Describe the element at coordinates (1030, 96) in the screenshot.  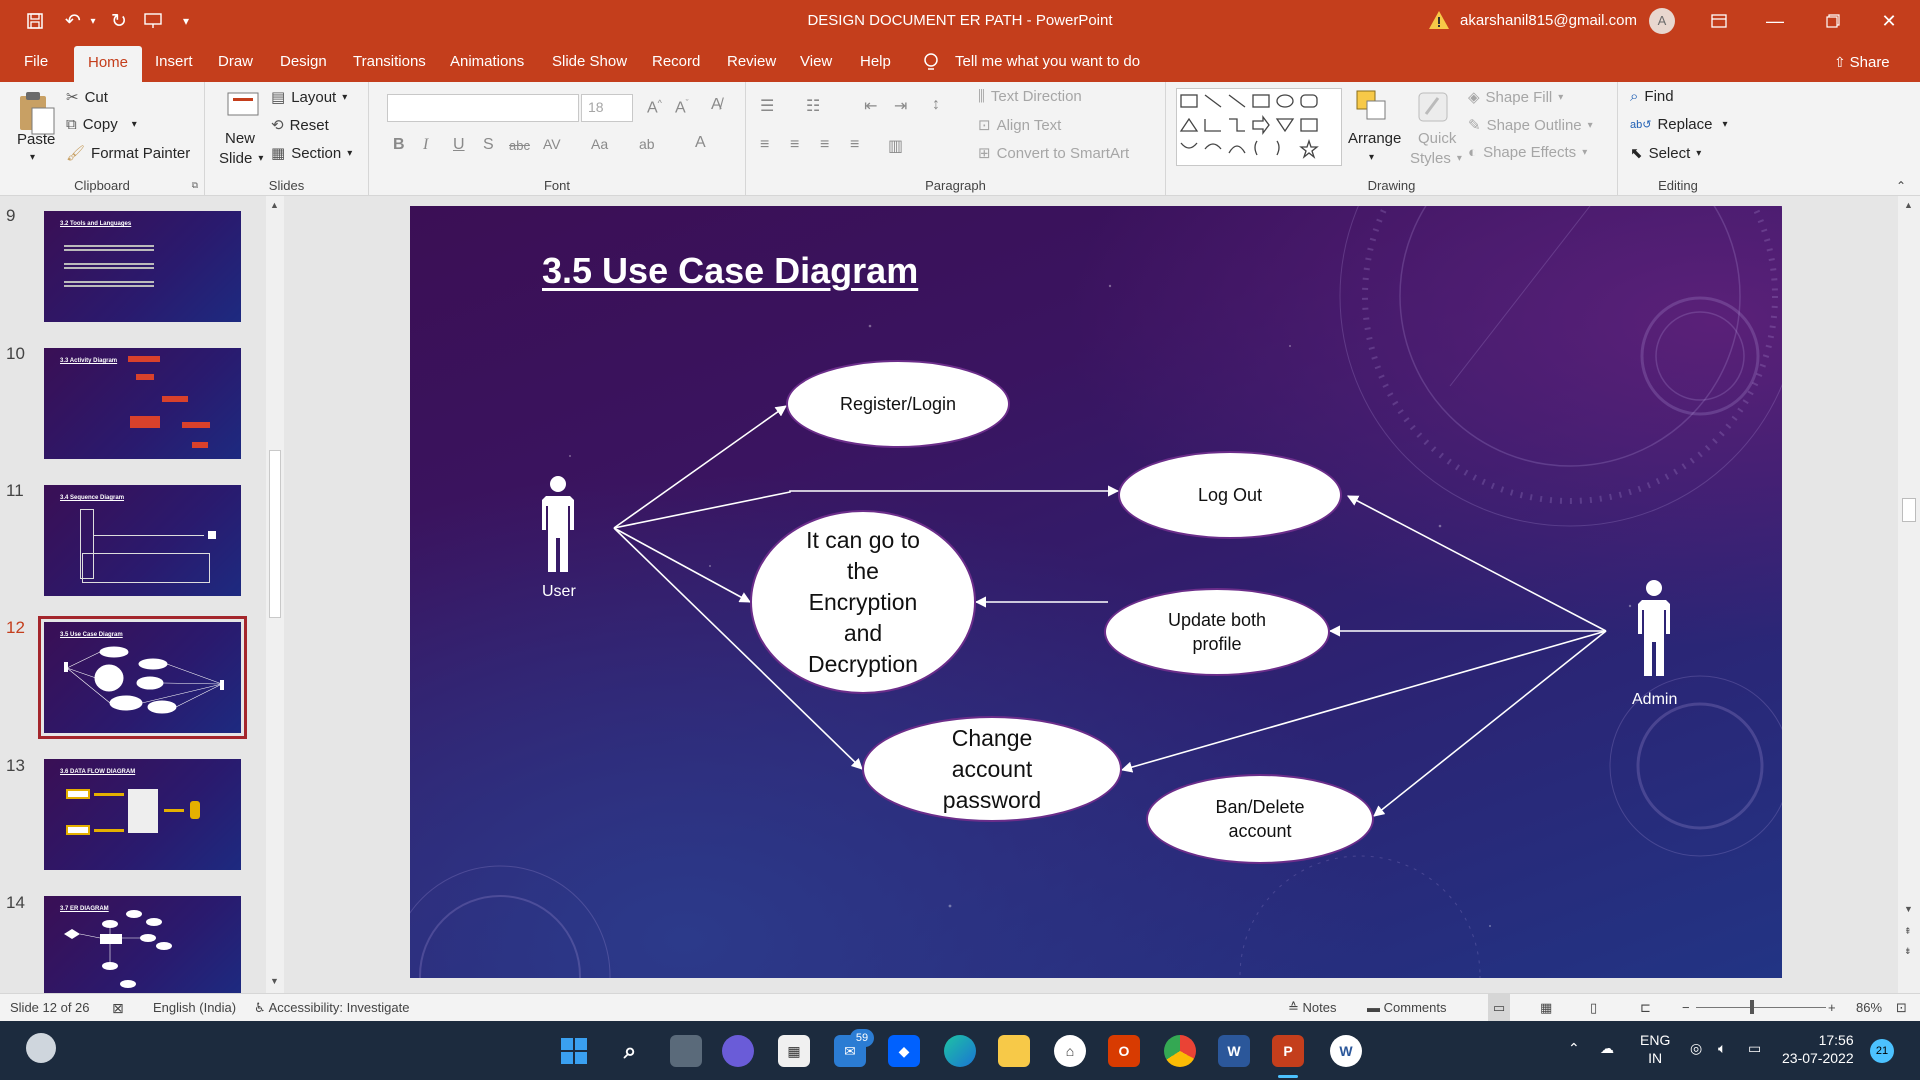
I see `text-direction-button: ⫼ Text Direction` at that location.